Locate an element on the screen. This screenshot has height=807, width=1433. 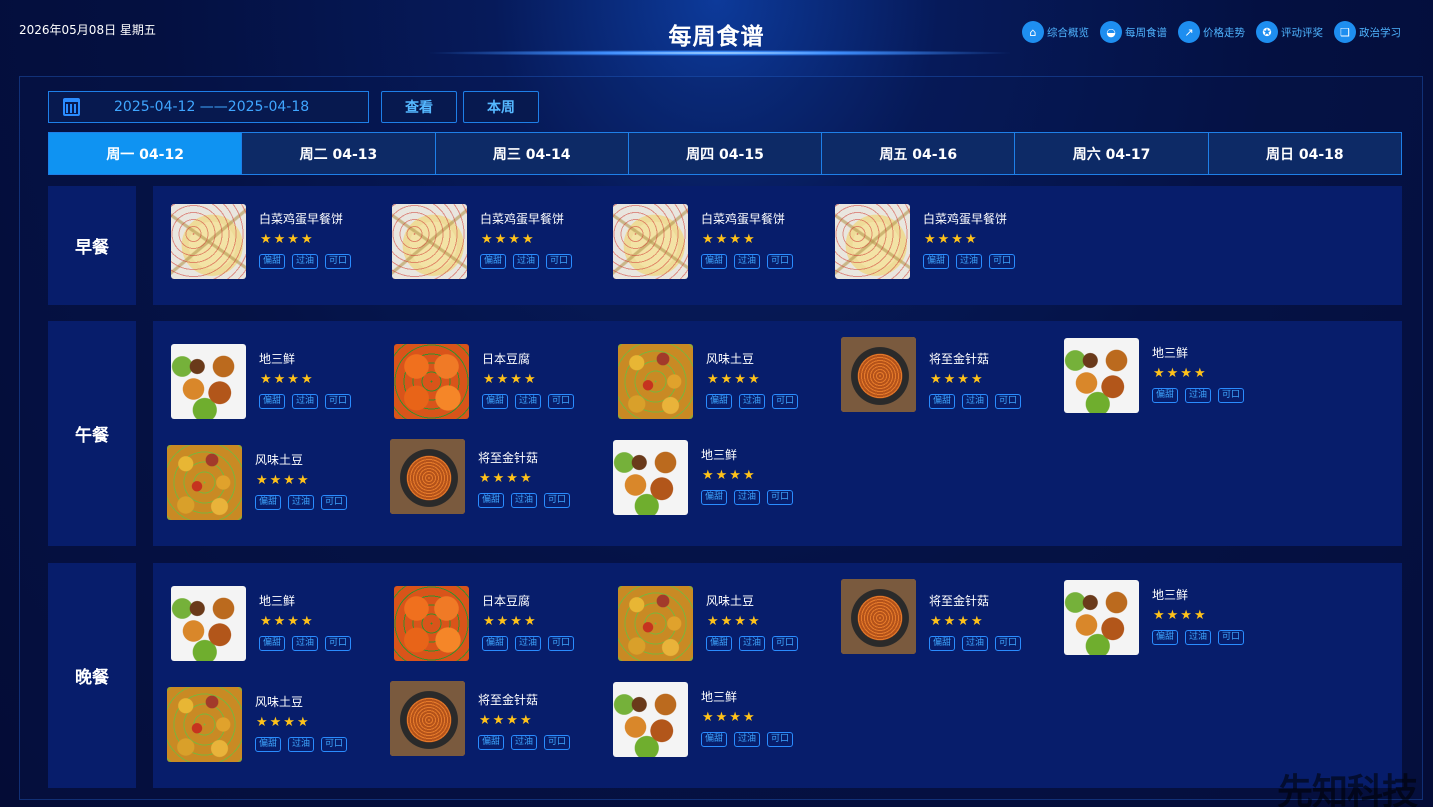
nav-label: 评动评奖 is located at coordinates (1302, 32).